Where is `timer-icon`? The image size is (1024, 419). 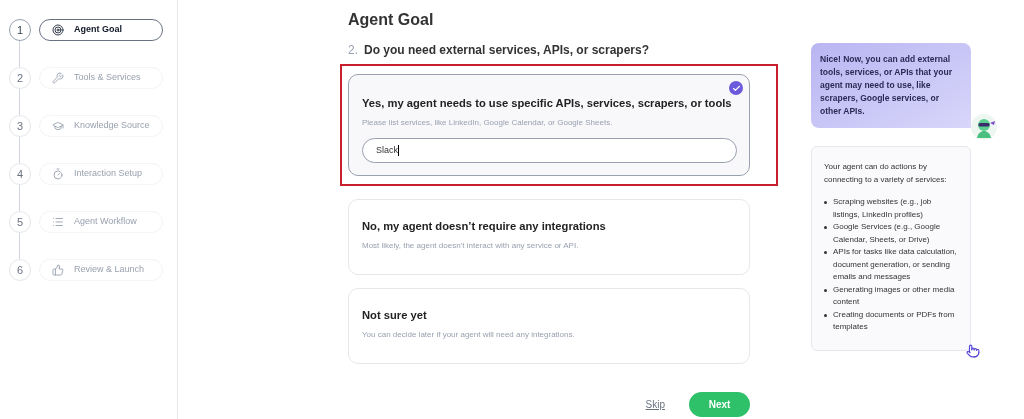 timer-icon is located at coordinates (58, 174).